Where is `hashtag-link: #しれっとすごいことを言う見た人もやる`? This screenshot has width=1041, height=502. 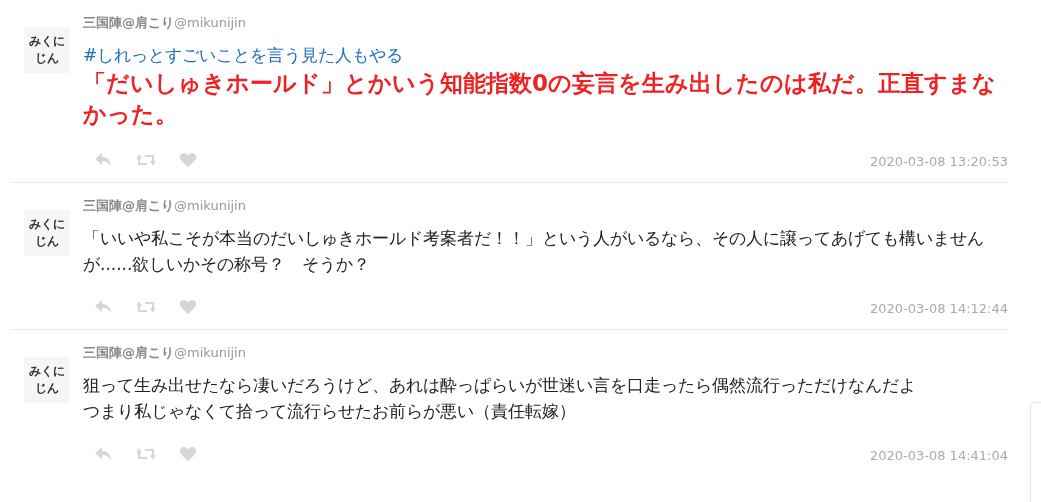
hashtag-link: #しれっとすごいことを言う見た人もやる is located at coordinates (243, 54).